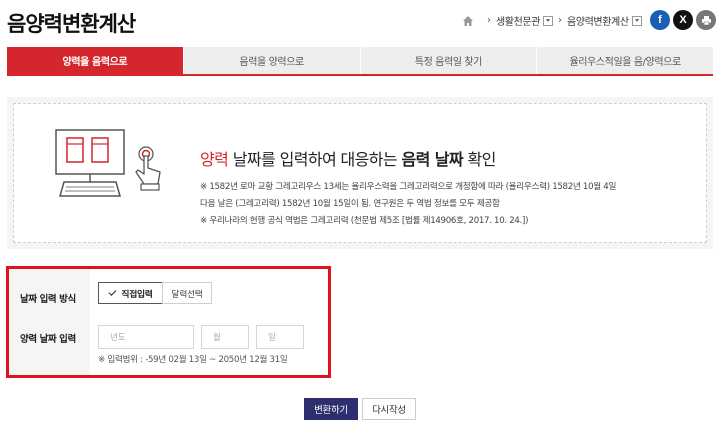  I want to click on highlight-frame, so click(168, 322).